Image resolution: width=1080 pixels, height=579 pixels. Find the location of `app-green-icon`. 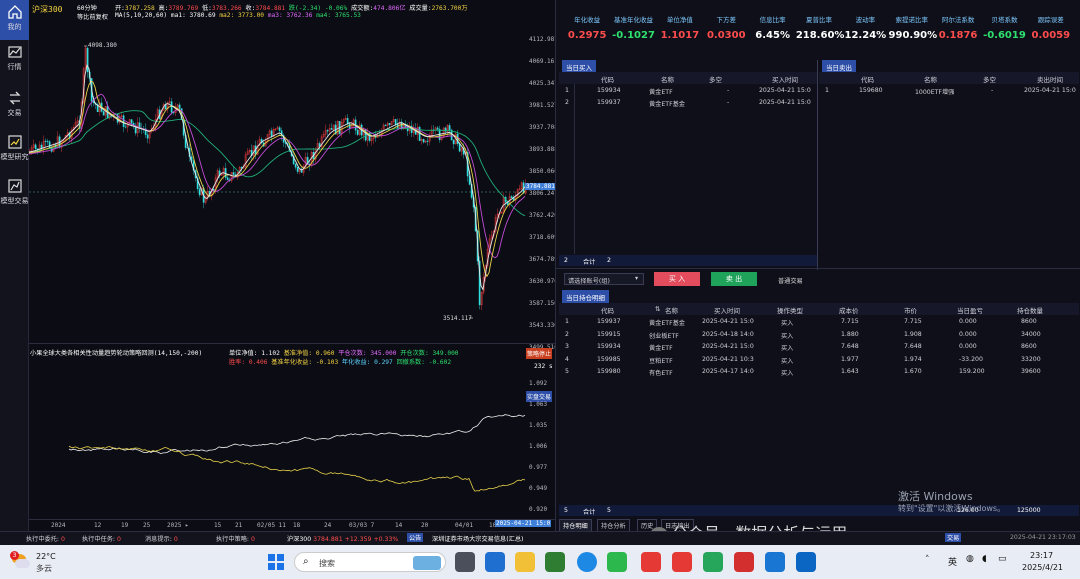

app-green-icon is located at coordinates (713, 562).